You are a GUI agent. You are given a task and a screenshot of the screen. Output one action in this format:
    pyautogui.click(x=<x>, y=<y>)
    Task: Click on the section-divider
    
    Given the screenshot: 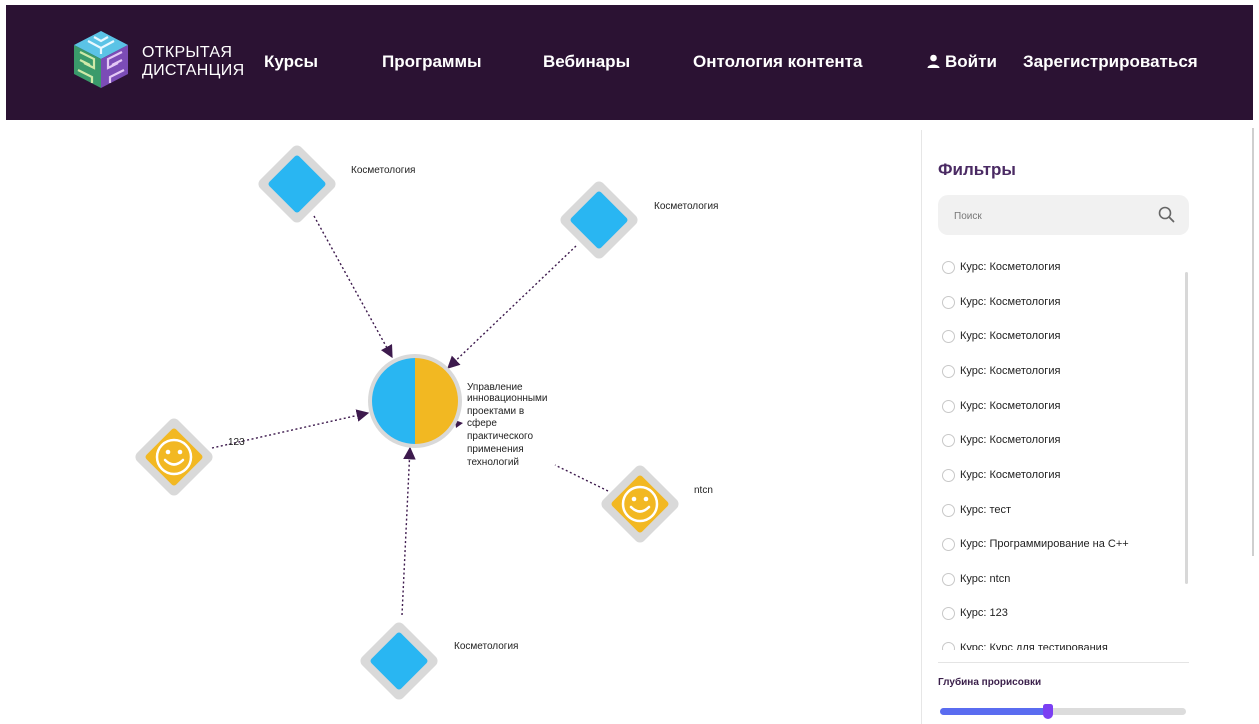 What is the action you would take?
    pyautogui.click(x=1063, y=662)
    